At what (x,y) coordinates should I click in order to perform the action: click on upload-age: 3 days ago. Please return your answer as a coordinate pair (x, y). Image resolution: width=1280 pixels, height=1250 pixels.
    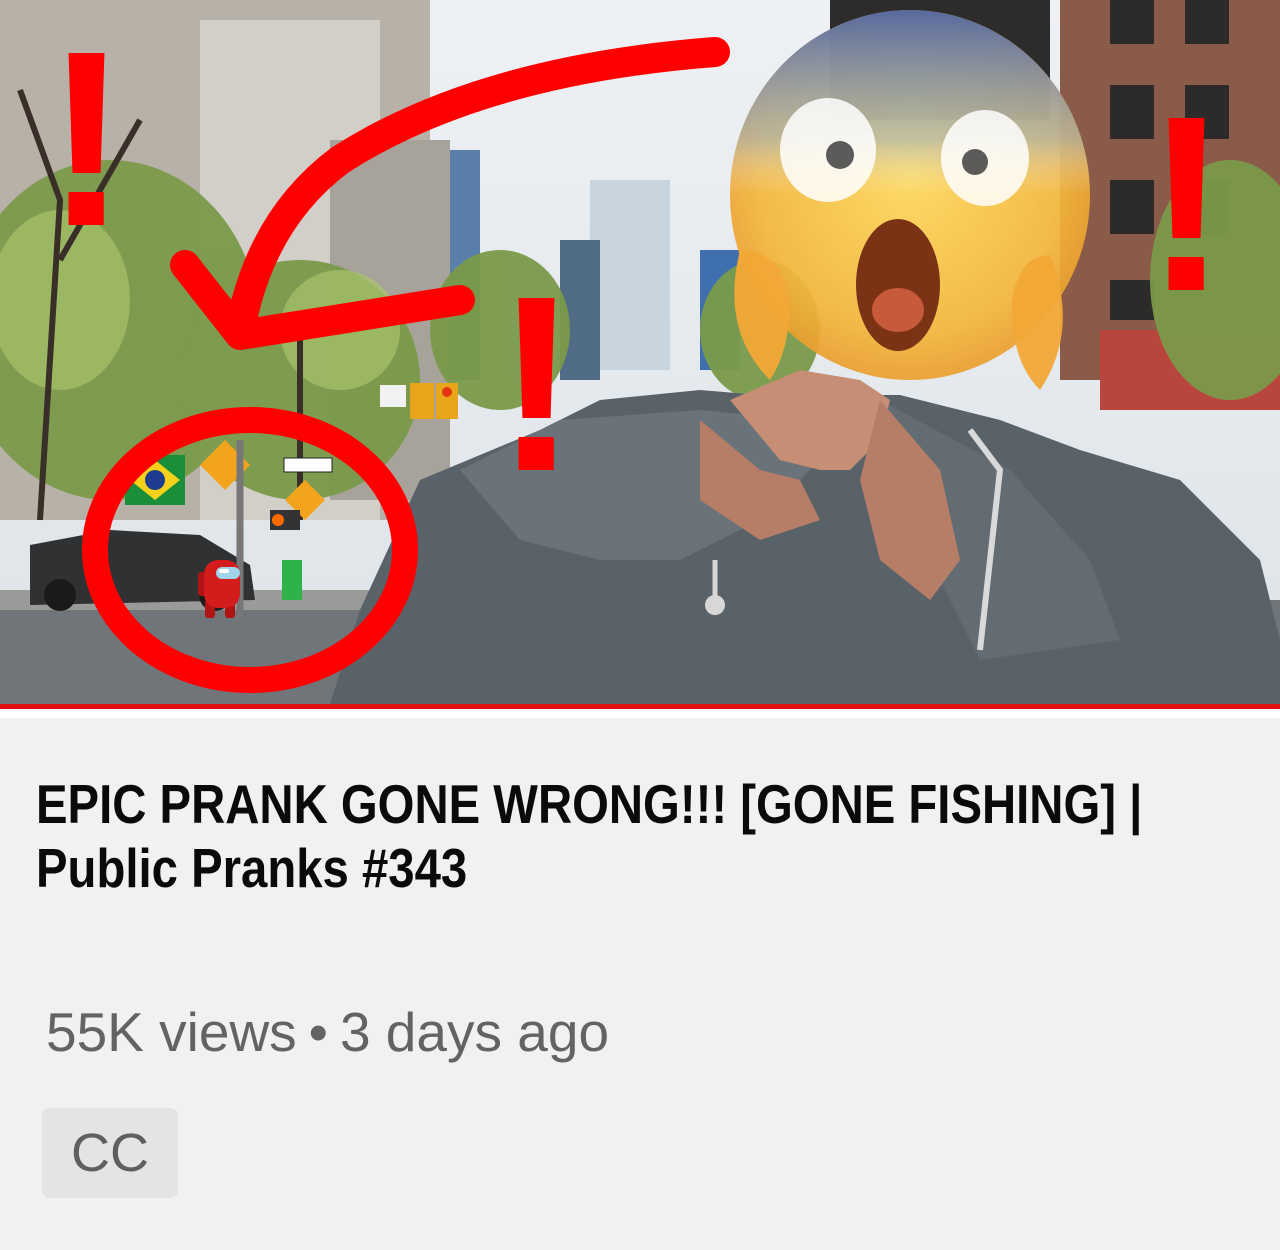
    Looking at the image, I should click on (474, 1032).